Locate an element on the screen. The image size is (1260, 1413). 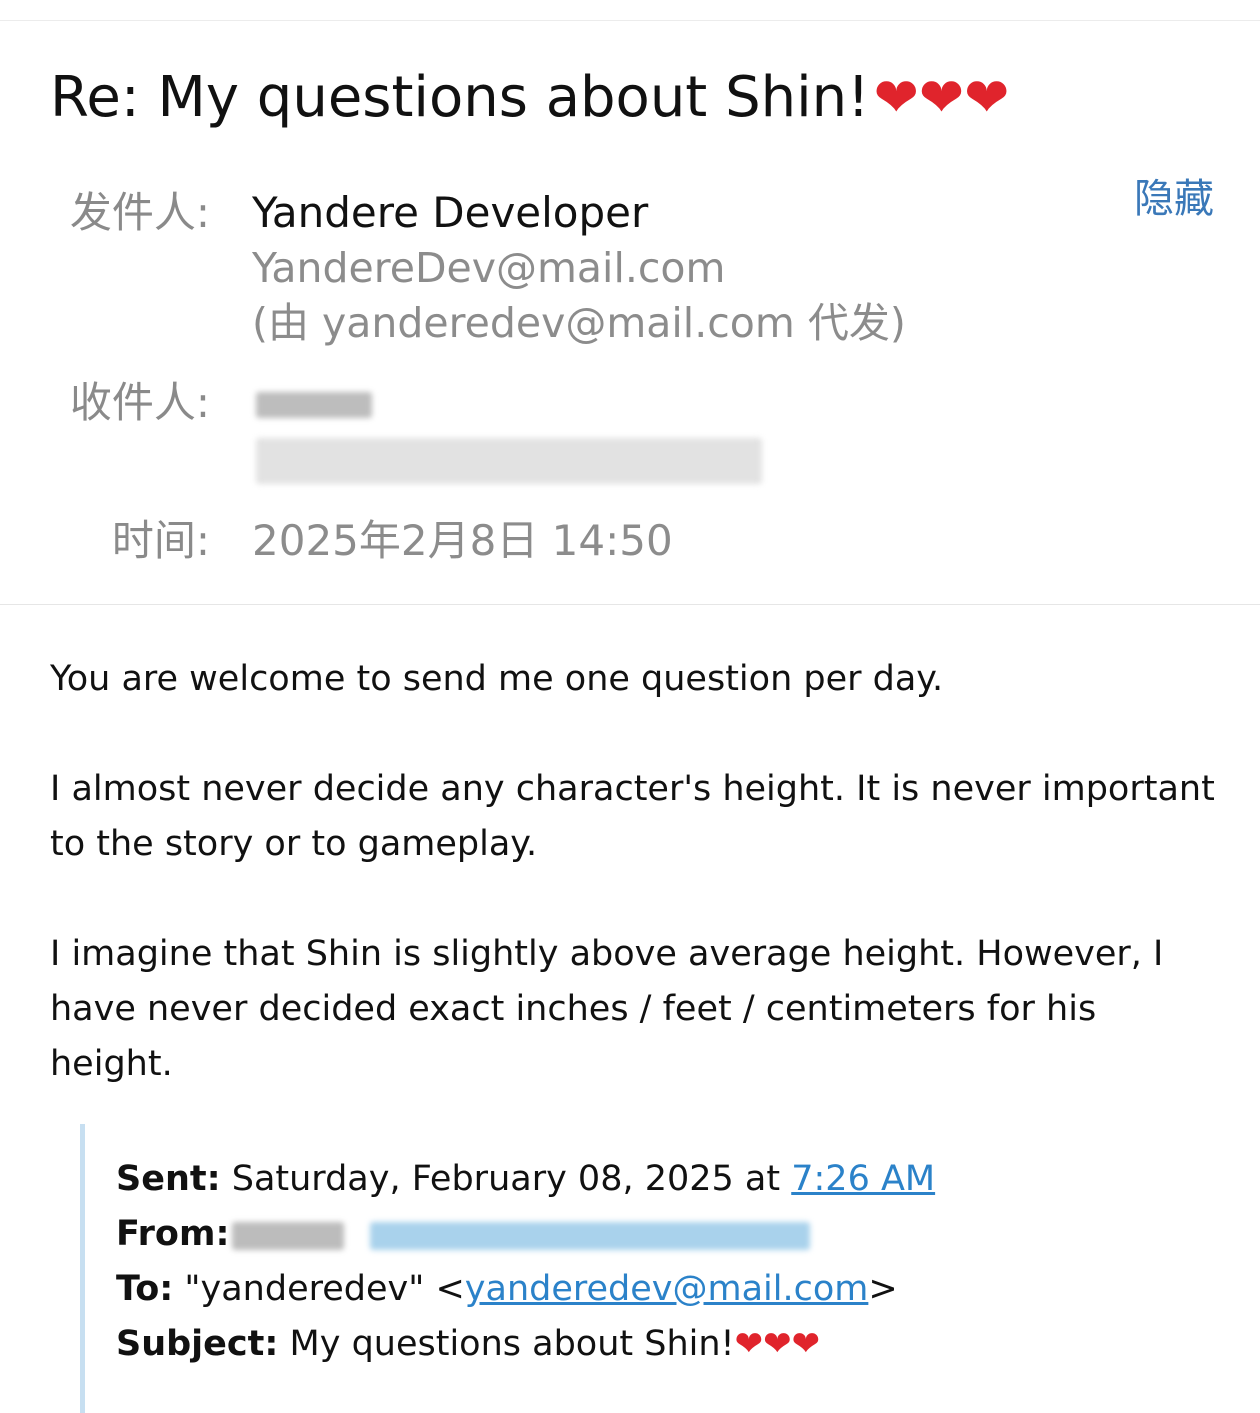
time-value: 2025年2月8日 14:50 is located at coordinates (462, 540).